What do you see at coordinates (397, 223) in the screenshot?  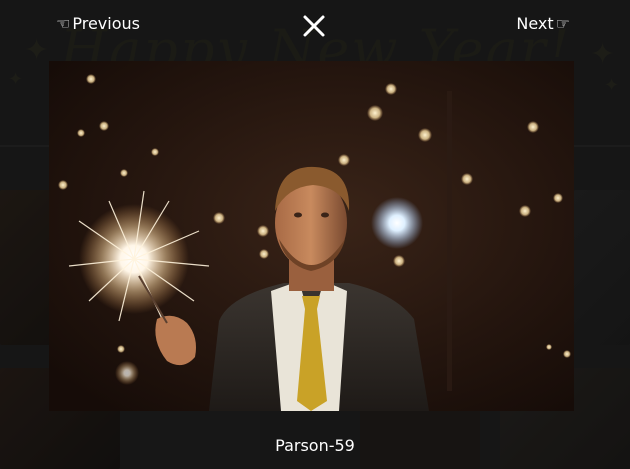 I see `sparkler-right` at bounding box center [397, 223].